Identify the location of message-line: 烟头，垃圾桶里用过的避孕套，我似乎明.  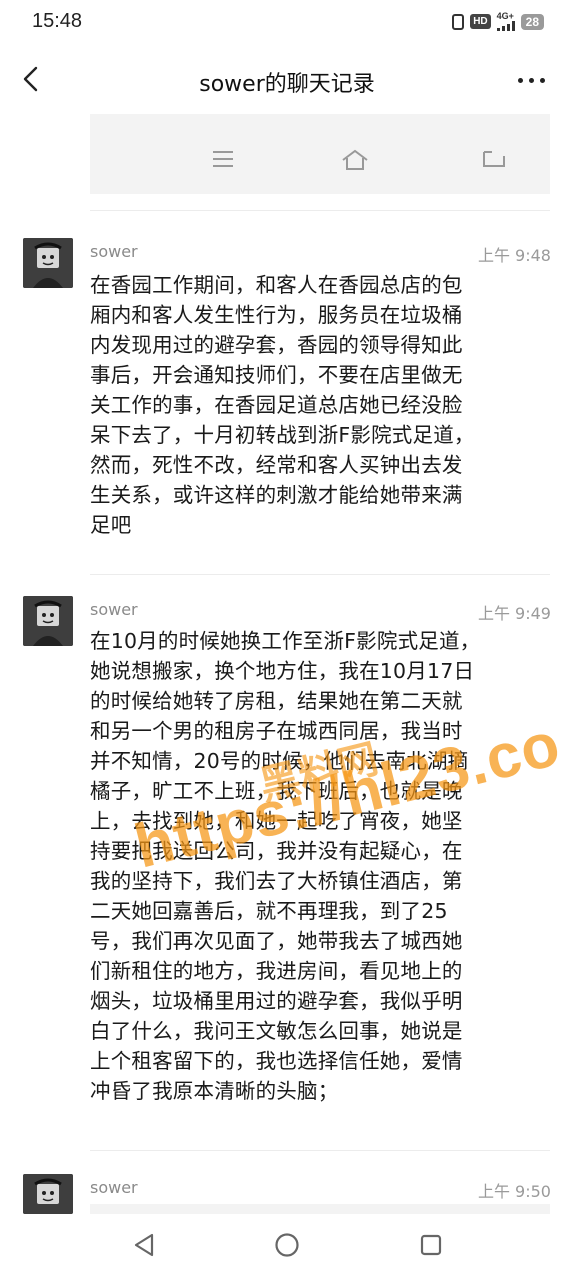
(276, 1001).